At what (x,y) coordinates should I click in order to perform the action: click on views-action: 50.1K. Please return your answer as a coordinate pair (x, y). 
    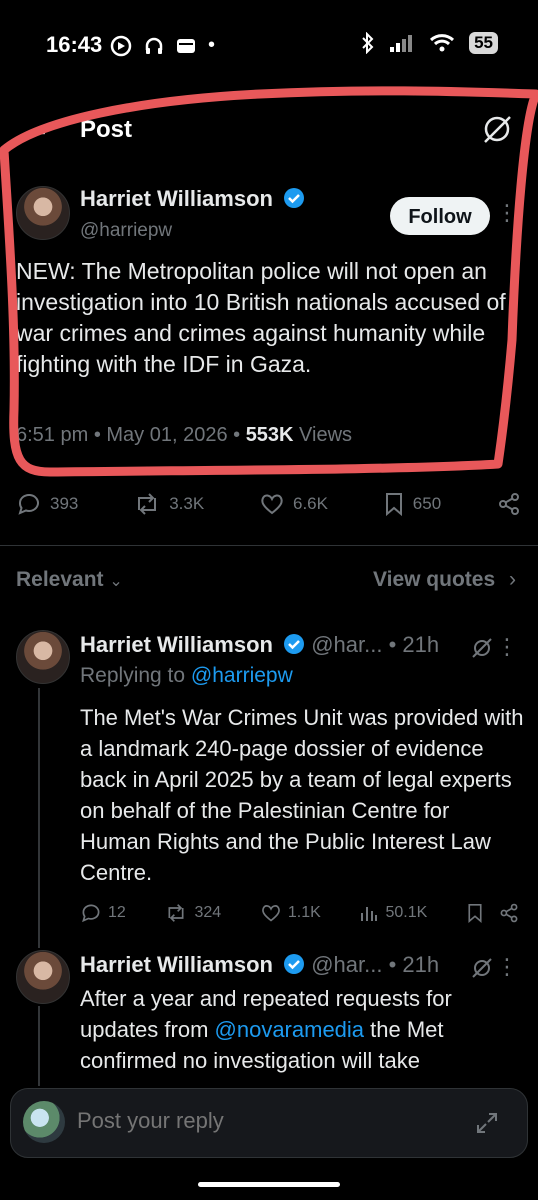
    Looking at the image, I should click on (393, 913).